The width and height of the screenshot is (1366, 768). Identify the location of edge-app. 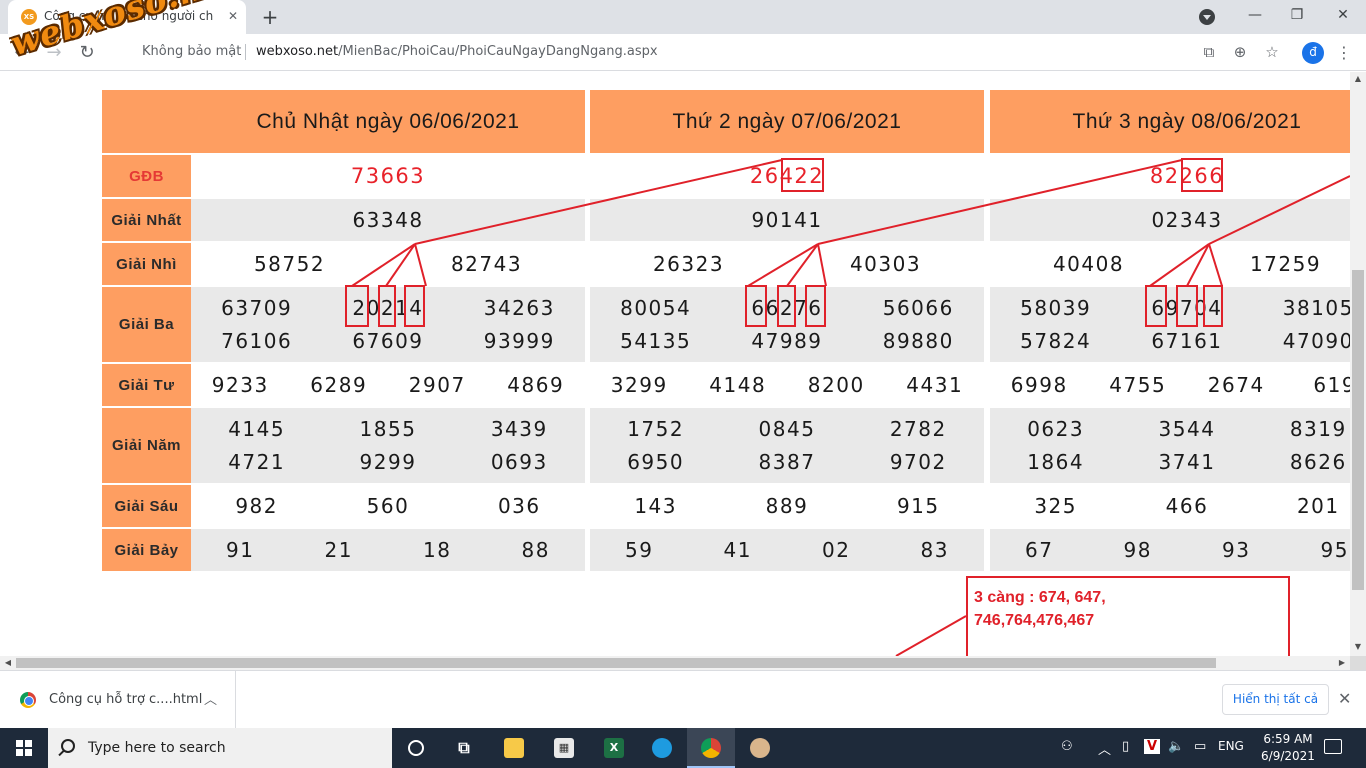
(662, 748).